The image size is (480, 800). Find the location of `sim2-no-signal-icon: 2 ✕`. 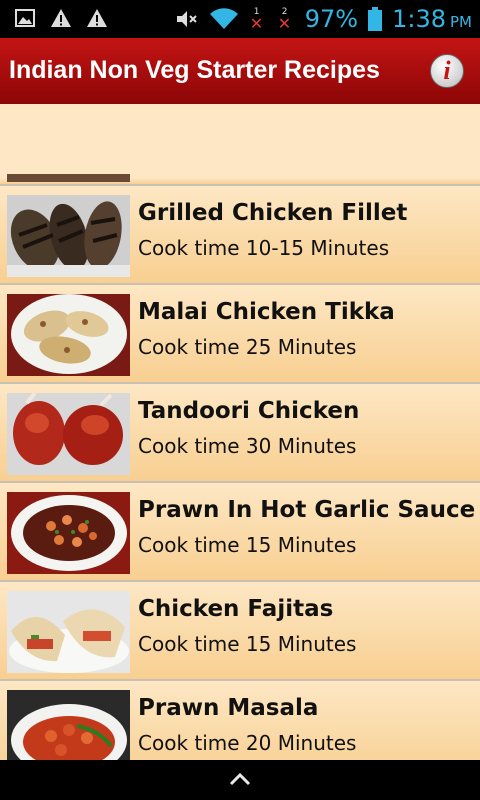

sim2-no-signal-icon: 2 ✕ is located at coordinates (284, 20).